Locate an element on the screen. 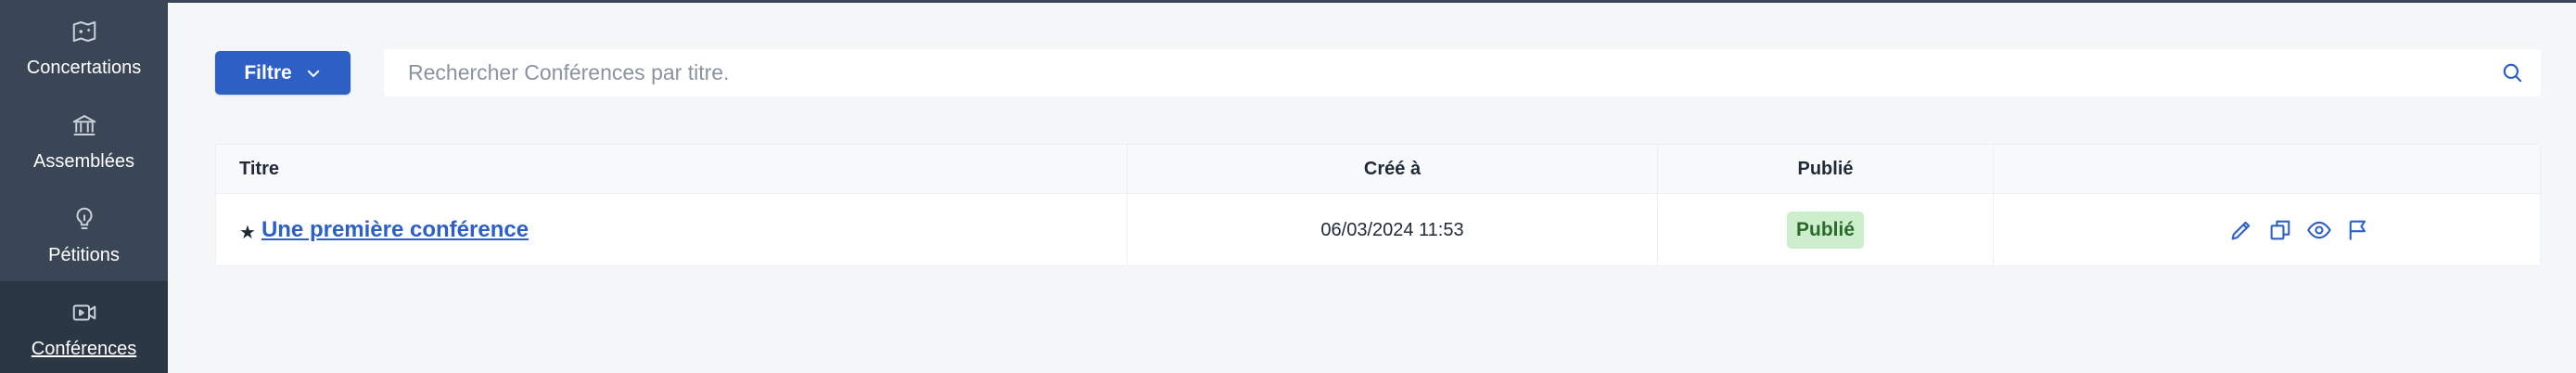 The image size is (2576, 373). map-icon is located at coordinates (84, 32).